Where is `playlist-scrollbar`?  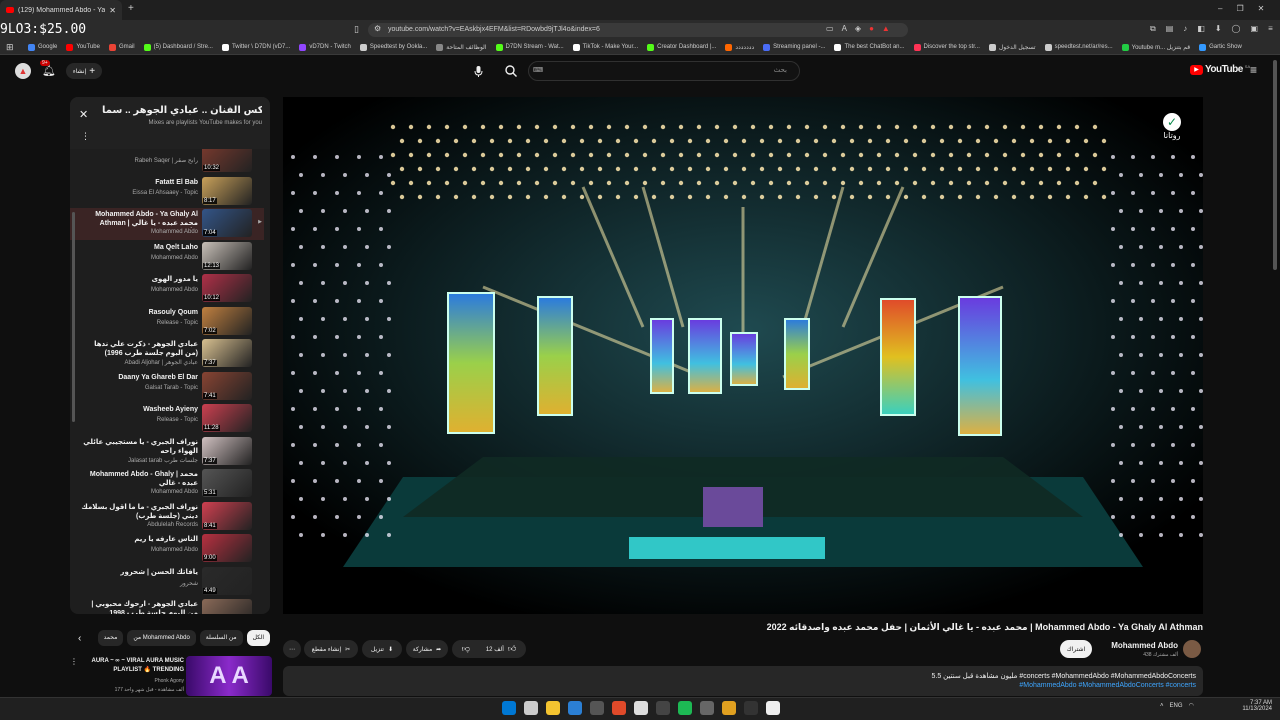 playlist-scrollbar is located at coordinates (73, 317).